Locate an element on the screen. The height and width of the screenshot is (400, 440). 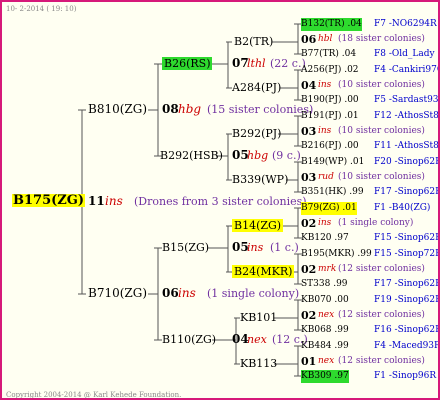
g2-a-mark: lthl is located at coordinates (256, 63).